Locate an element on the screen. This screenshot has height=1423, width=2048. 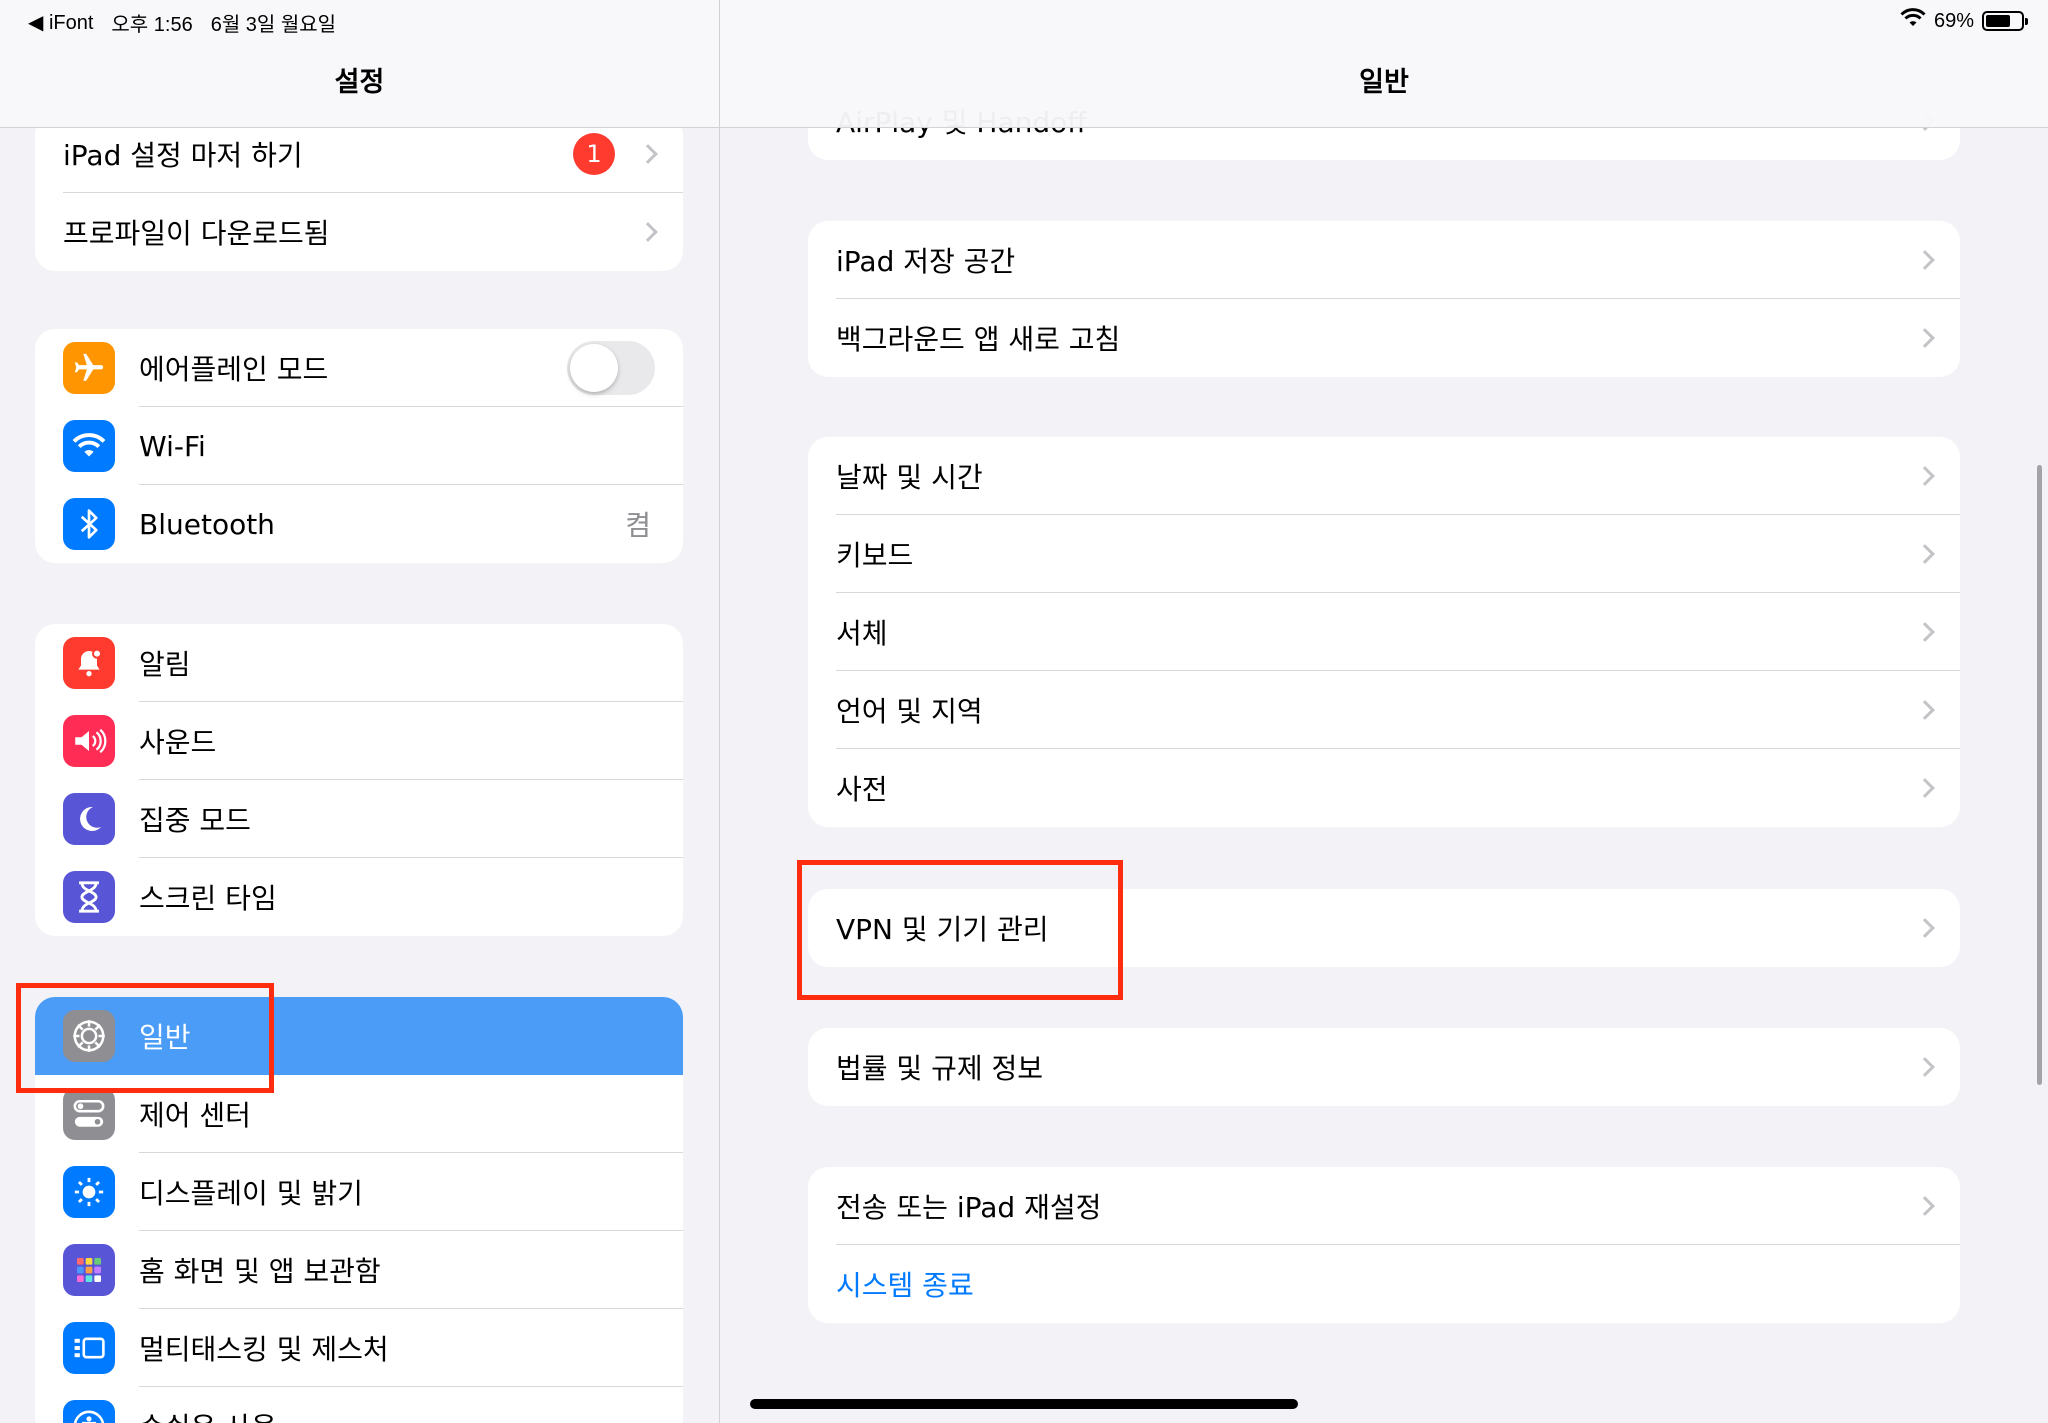
detail-item-language-region: 언어 및 지역 is located at coordinates (1384, 710).